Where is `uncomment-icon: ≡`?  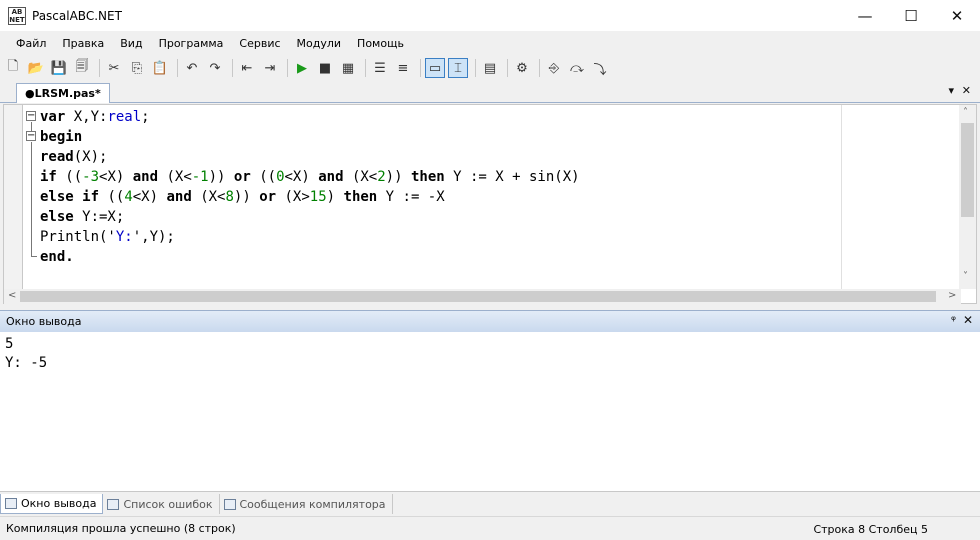 uncomment-icon: ≡ is located at coordinates (403, 68).